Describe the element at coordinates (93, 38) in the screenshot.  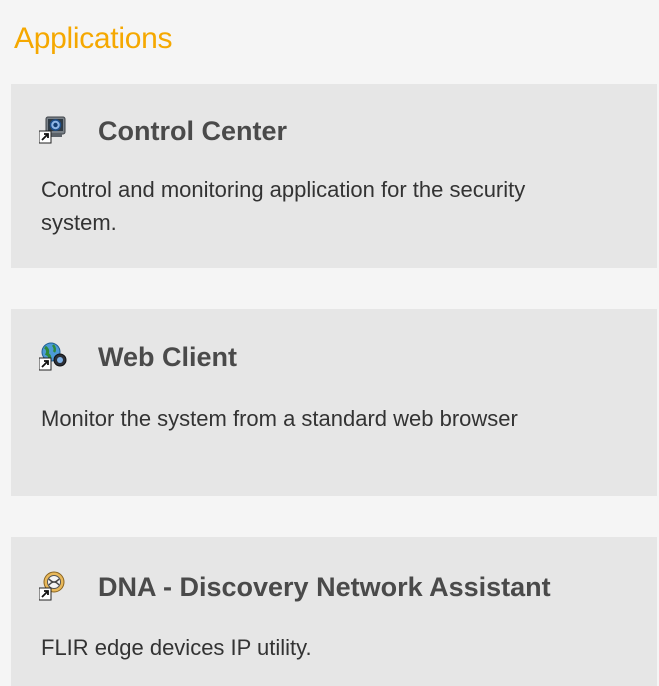
I see `section-title: Applications` at that location.